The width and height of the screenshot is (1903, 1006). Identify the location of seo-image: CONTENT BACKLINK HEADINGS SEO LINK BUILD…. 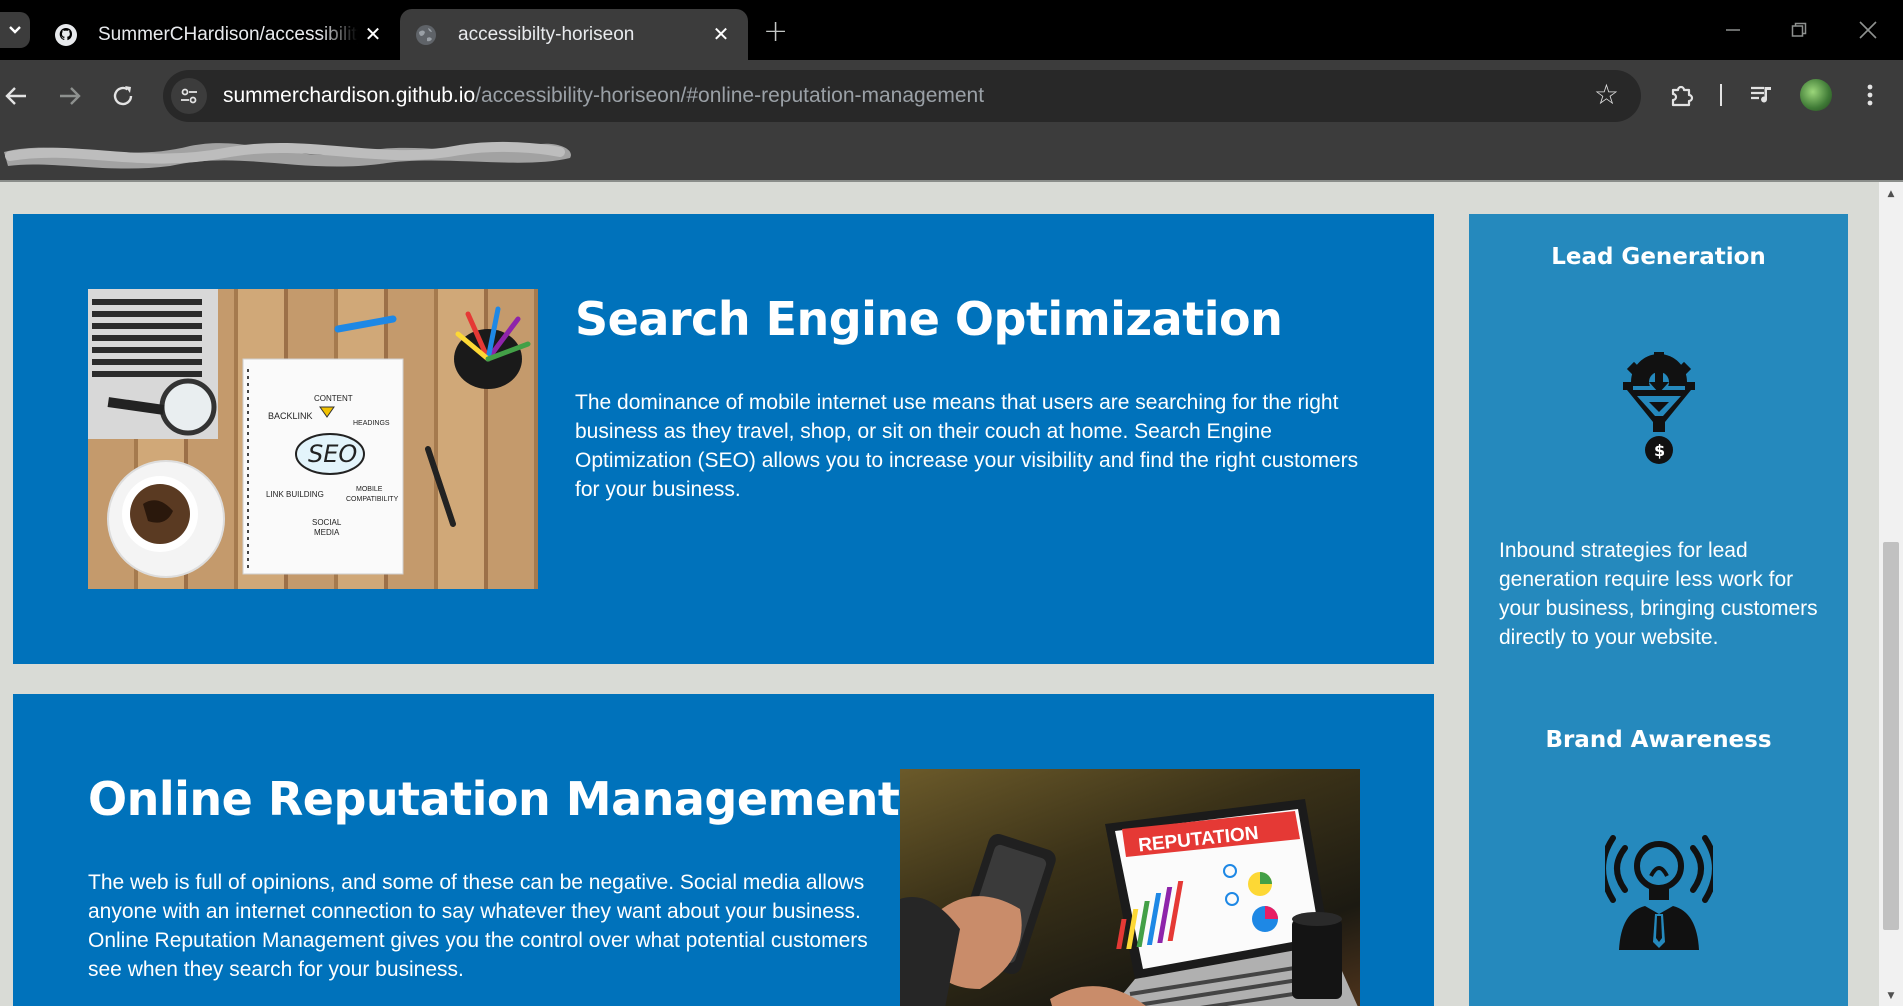
(313, 439).